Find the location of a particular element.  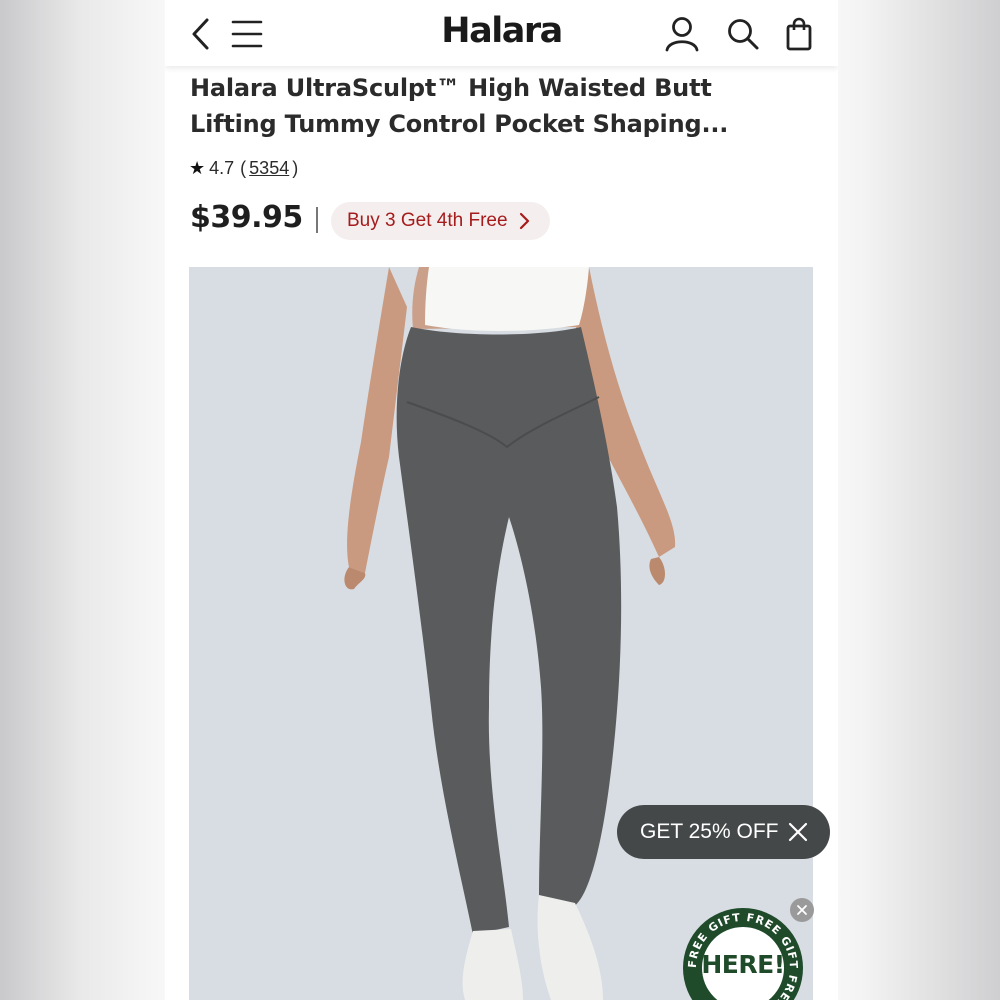

rating-value: 4.7 is located at coordinates (222, 167).